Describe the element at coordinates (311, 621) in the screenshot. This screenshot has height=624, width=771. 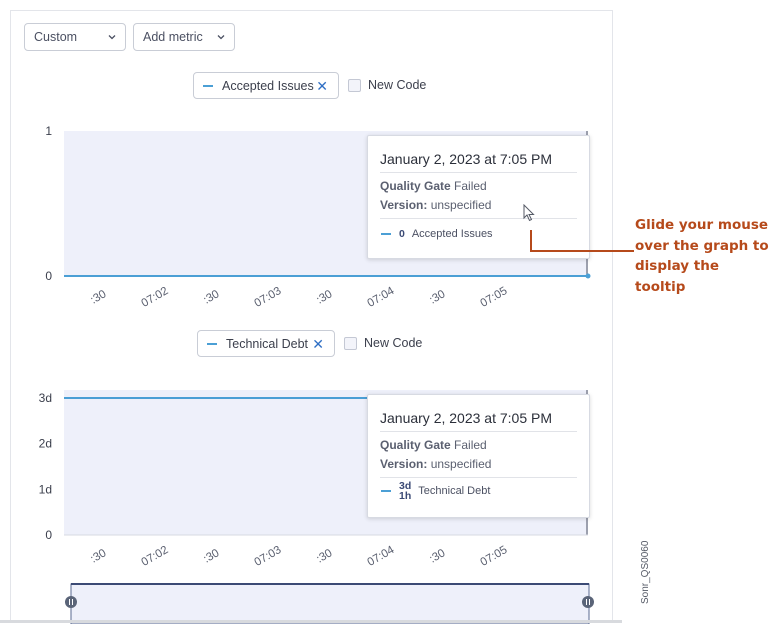
I see `bottom-border` at that location.